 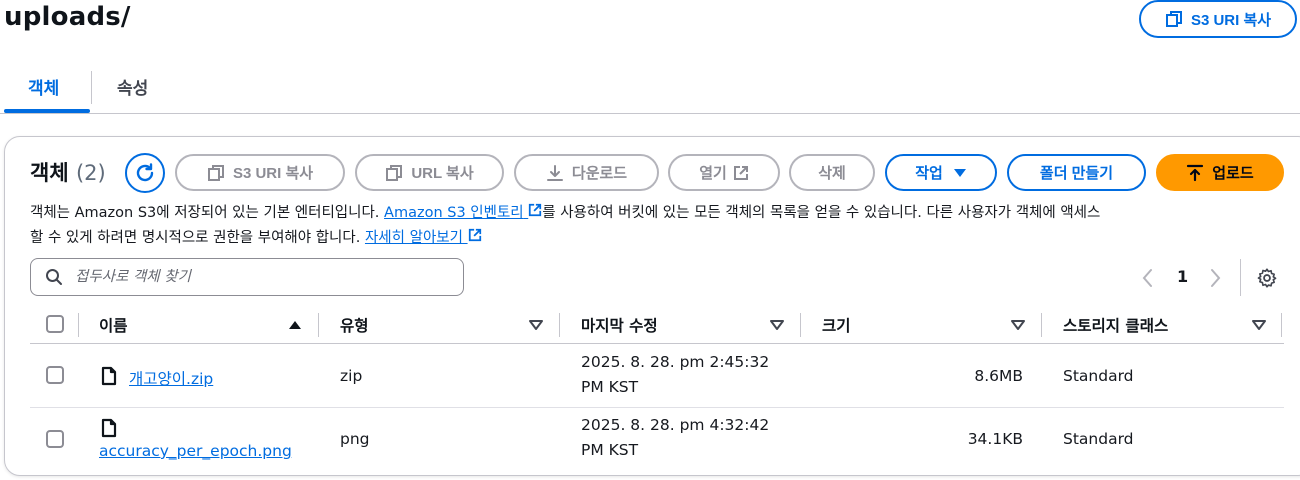 I want to click on search-icon, so click(x=54, y=277).